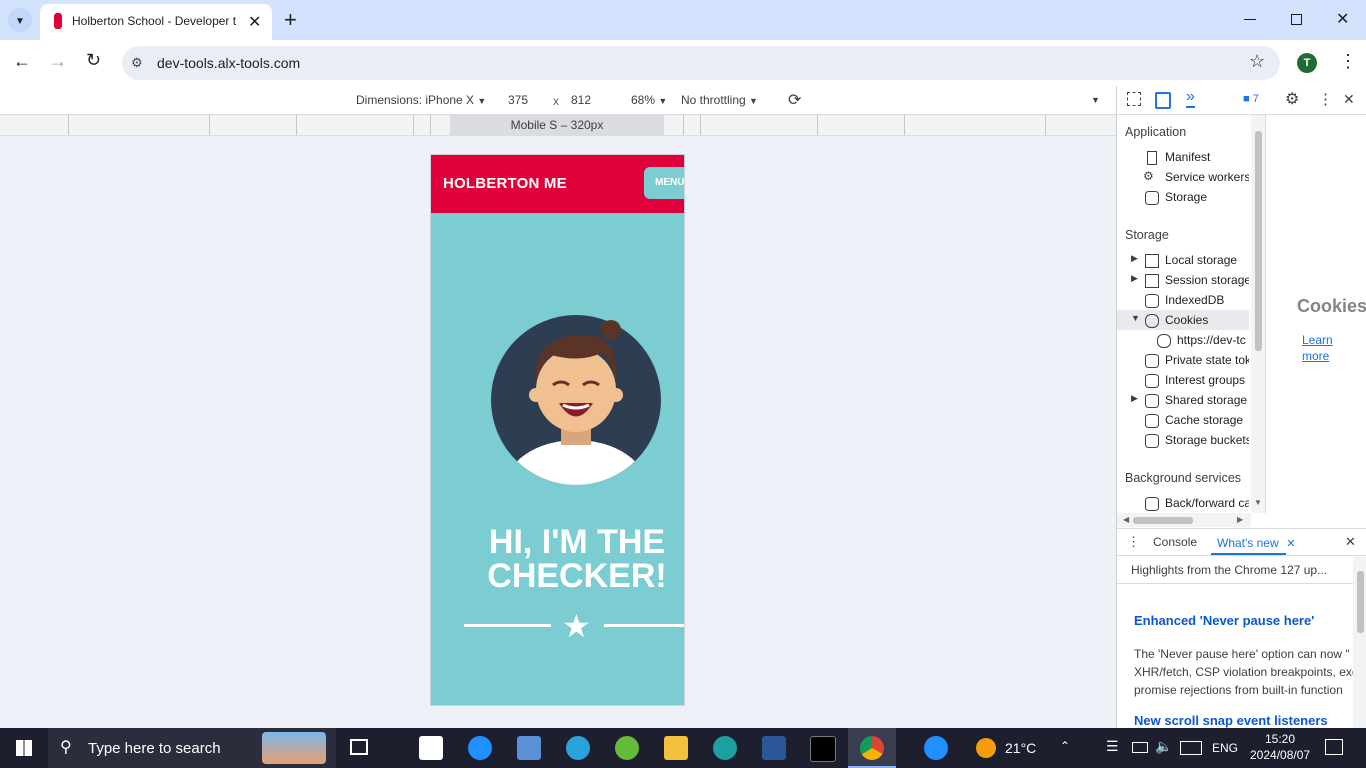 The width and height of the screenshot is (1366, 768). Describe the element at coordinates (1334, 747) in the screenshot. I see `notifications-icon` at that location.